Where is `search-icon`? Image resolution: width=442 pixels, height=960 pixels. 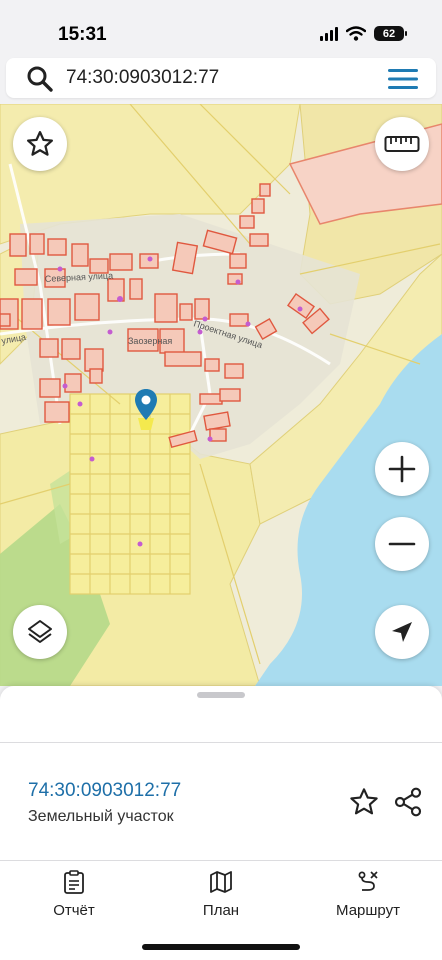 search-icon is located at coordinates (40, 79).